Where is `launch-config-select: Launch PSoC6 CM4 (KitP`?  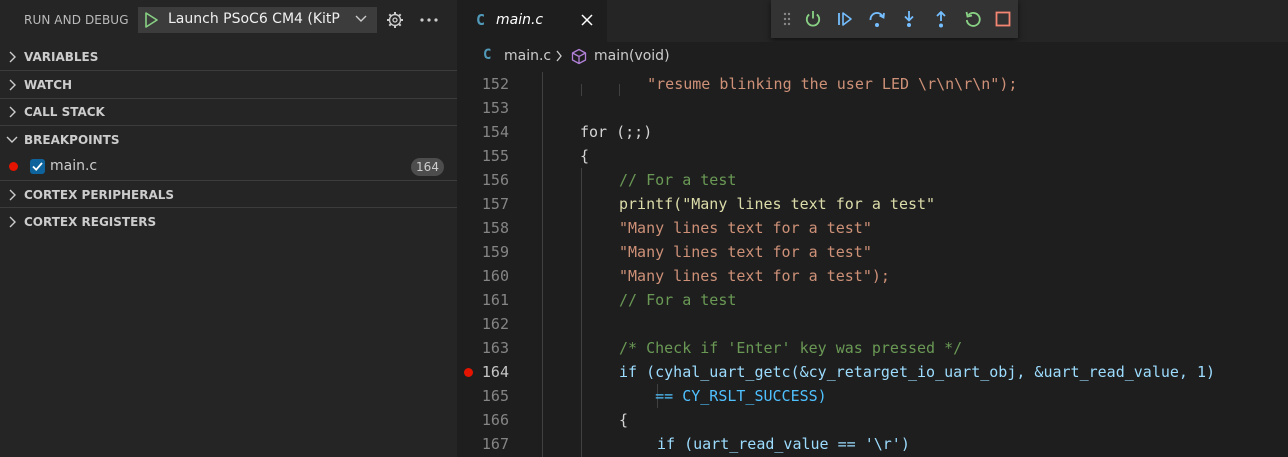 launch-config-select: Launch PSoC6 CM4 (KitP is located at coordinates (257, 20).